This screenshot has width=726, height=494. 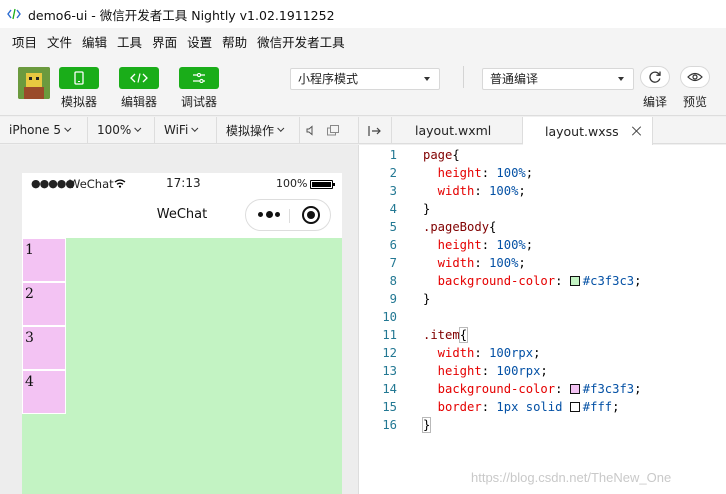 What do you see at coordinates (311, 130) in the screenshot?
I see `volume-icon` at bounding box center [311, 130].